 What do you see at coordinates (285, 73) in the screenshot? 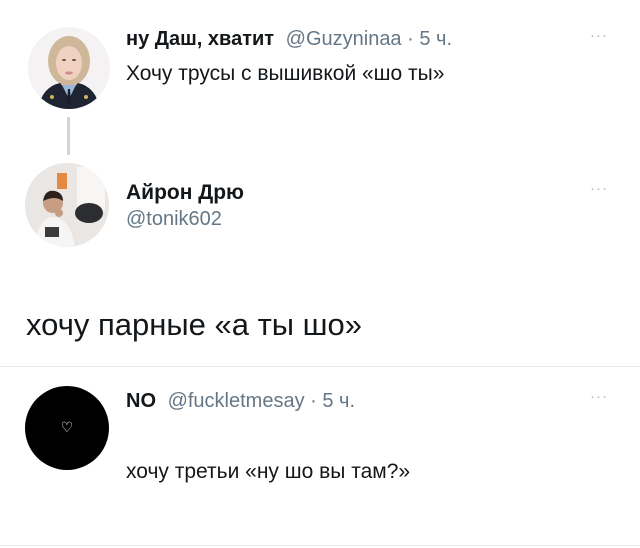
I see `tweet-1-text: Хочу трусы с вышивкой «шо ты»` at bounding box center [285, 73].